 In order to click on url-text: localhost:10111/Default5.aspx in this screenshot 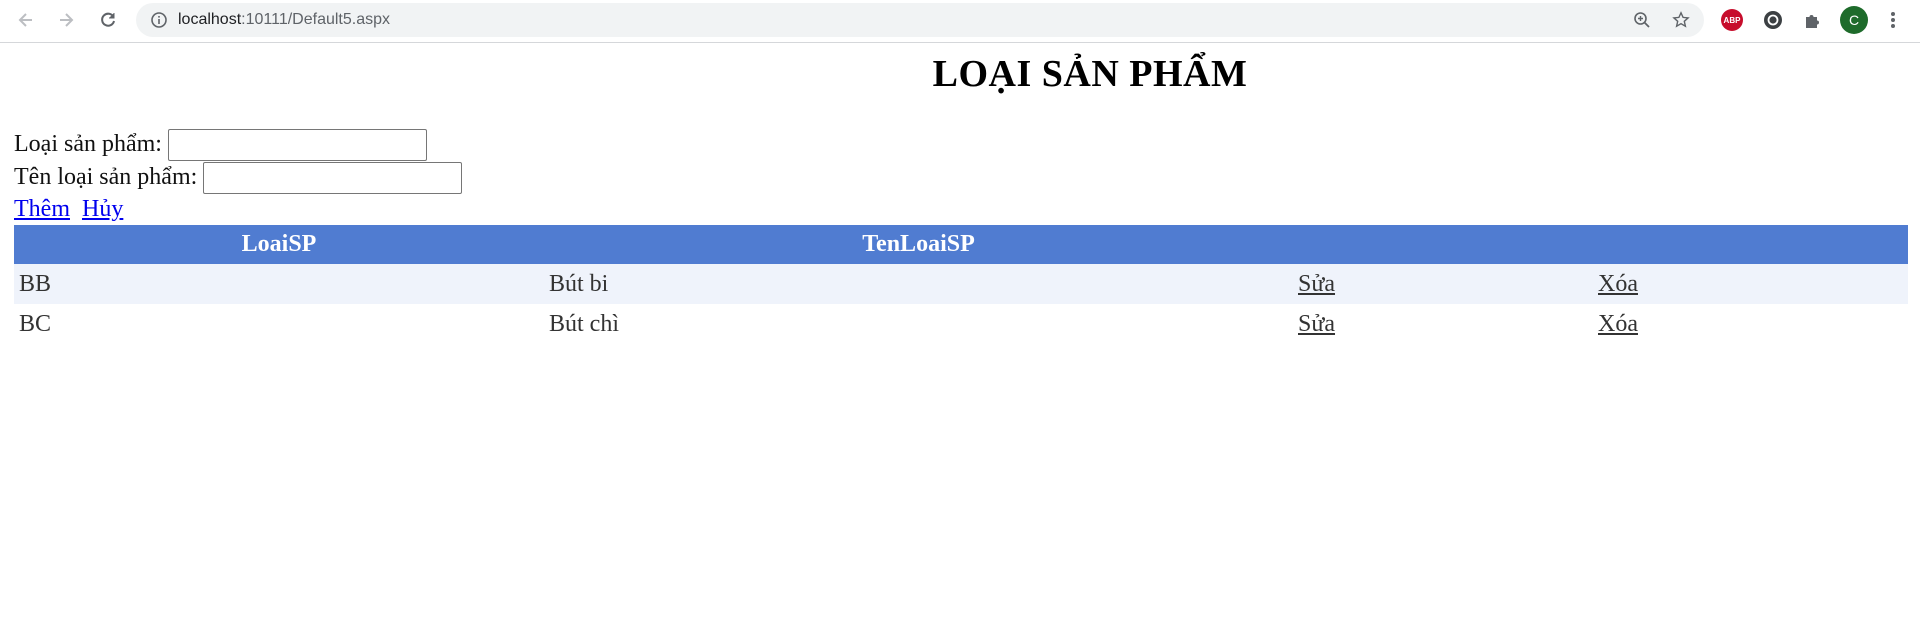, I will do `click(284, 20)`.